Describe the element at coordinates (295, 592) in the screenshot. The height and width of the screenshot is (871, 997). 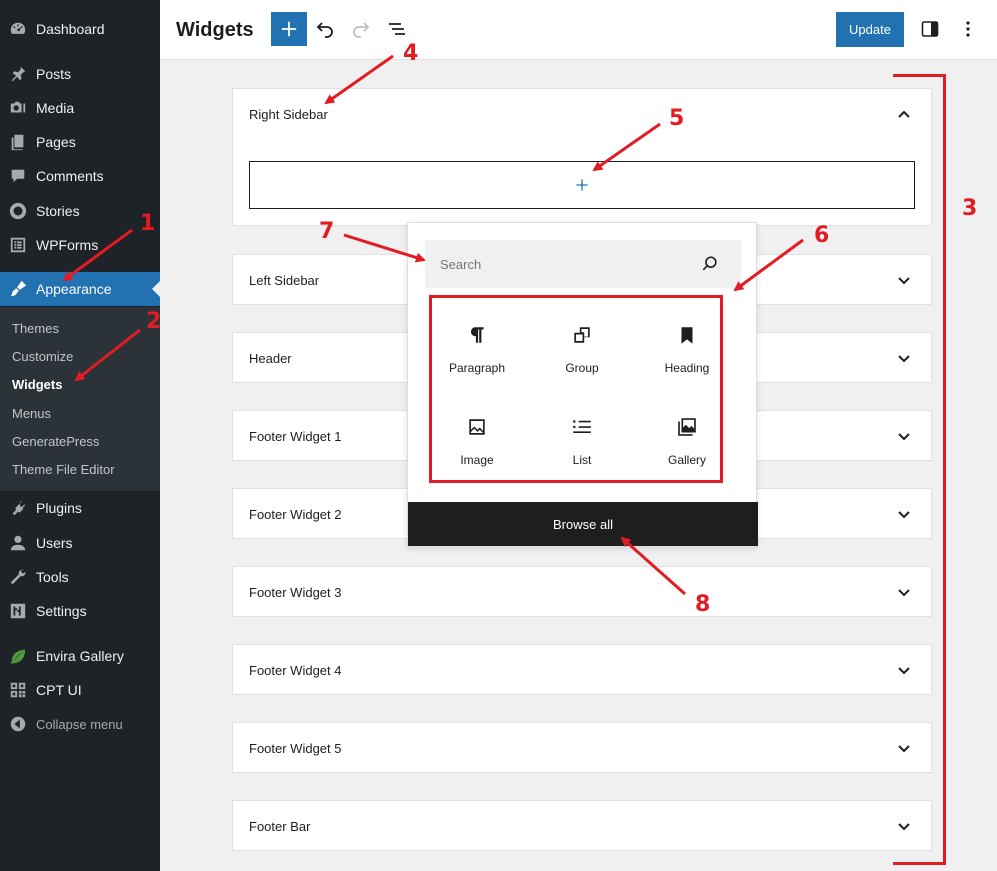
I see `widget-area-title: Footer Widget 3` at that location.